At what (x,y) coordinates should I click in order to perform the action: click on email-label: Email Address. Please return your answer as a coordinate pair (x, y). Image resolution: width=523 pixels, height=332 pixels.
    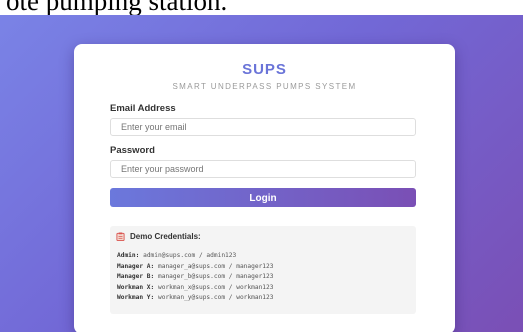
    Looking at the image, I should click on (143, 108).